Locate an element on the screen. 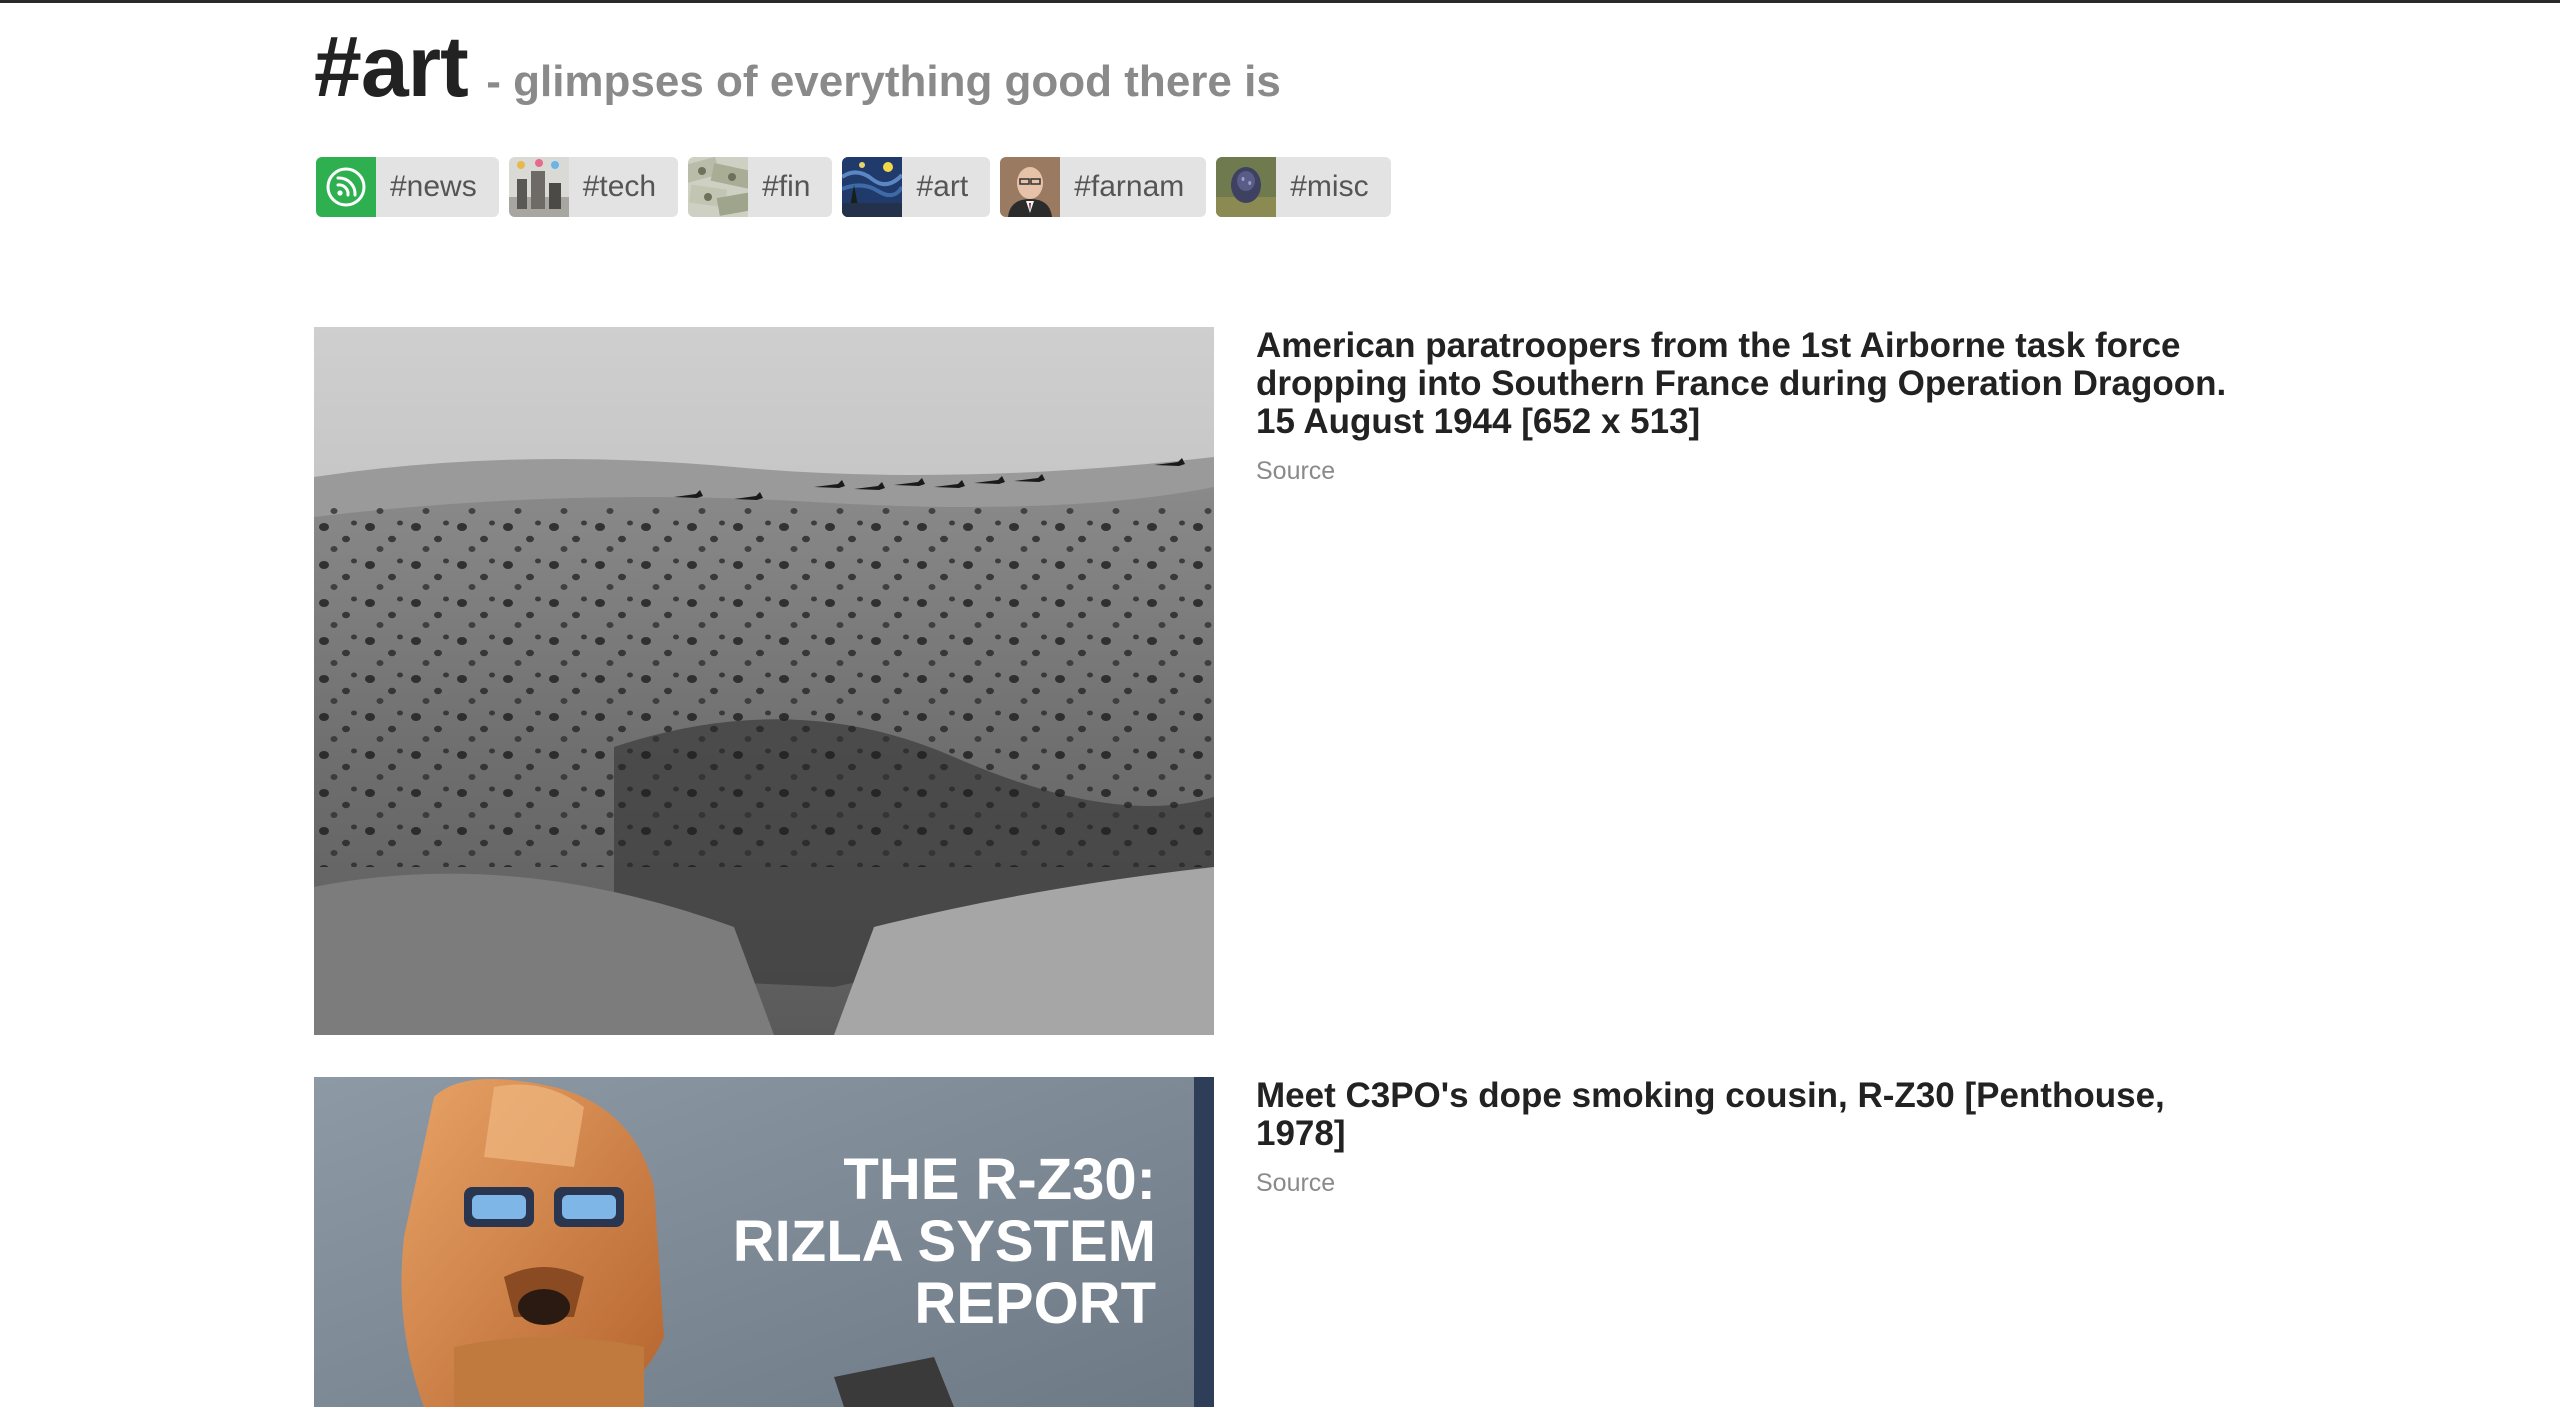 Image resolution: width=2560 pixels, height=1407 pixels. nav-item-fin: #fin is located at coordinates (760, 187).